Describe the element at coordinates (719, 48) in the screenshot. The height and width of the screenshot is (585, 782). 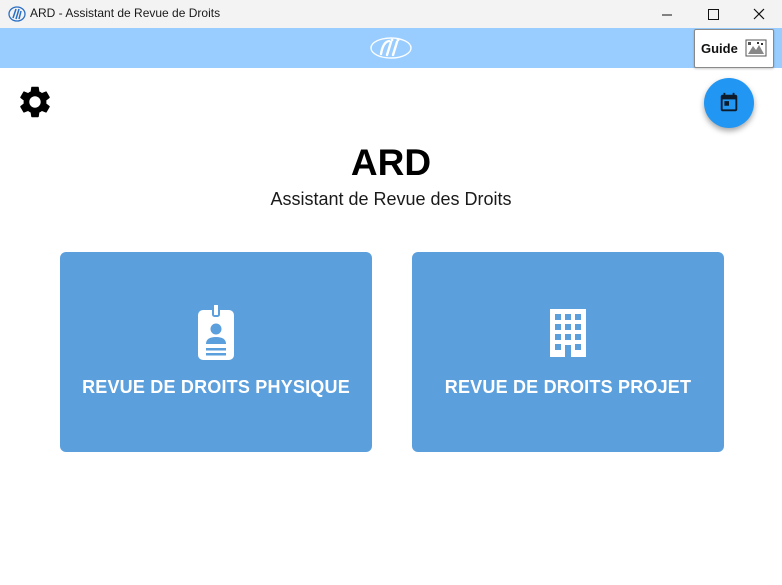
I see `guide-label: Guide` at that location.